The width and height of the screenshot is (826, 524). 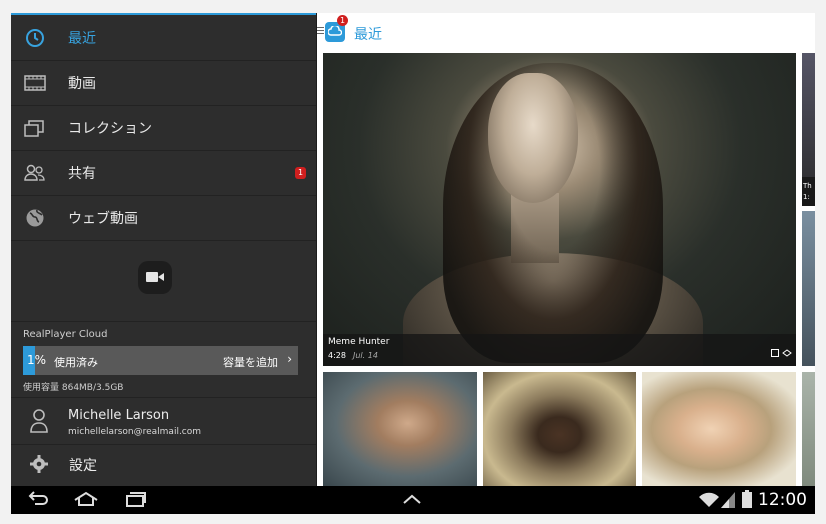 I want to click on video-duration: 4:28, so click(x=337, y=355).